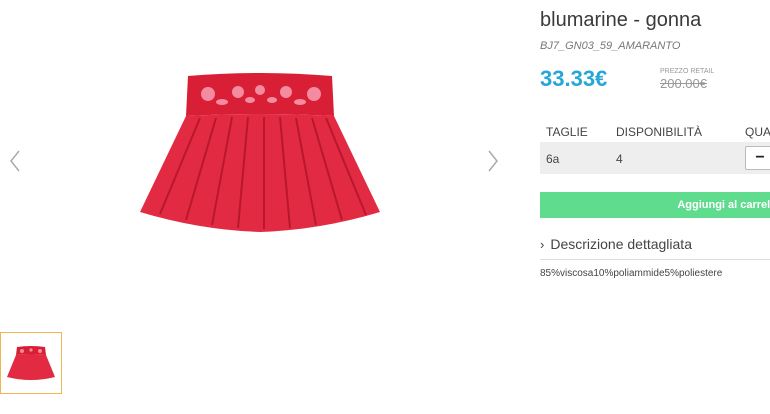 The image size is (770, 414). Describe the element at coordinates (567, 132) in the screenshot. I see `header-sizes: TAGLIE` at that location.